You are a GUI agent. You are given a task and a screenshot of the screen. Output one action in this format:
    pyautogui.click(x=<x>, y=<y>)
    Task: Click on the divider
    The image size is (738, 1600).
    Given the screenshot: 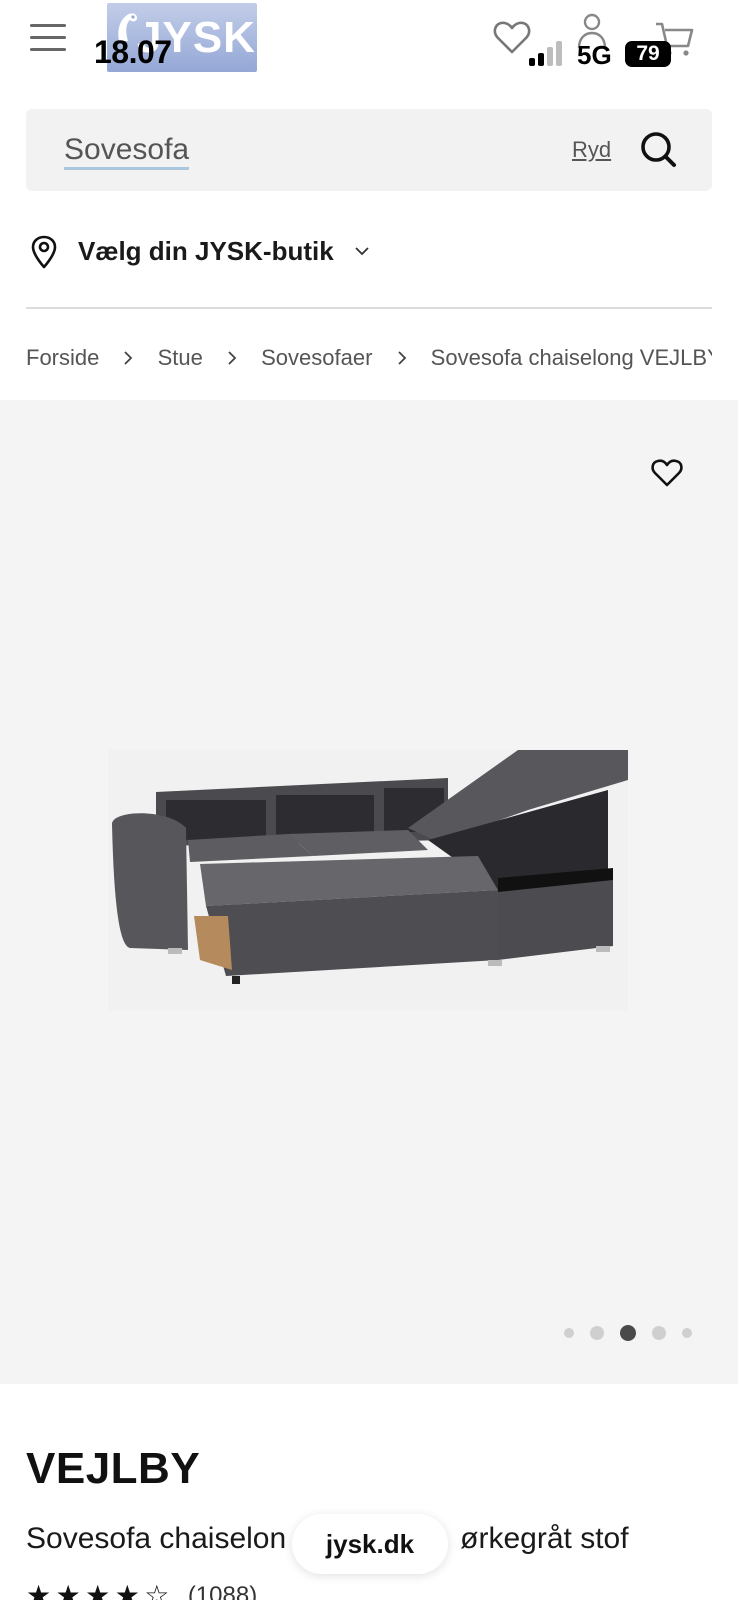 What is the action you would take?
    pyautogui.click(x=369, y=308)
    